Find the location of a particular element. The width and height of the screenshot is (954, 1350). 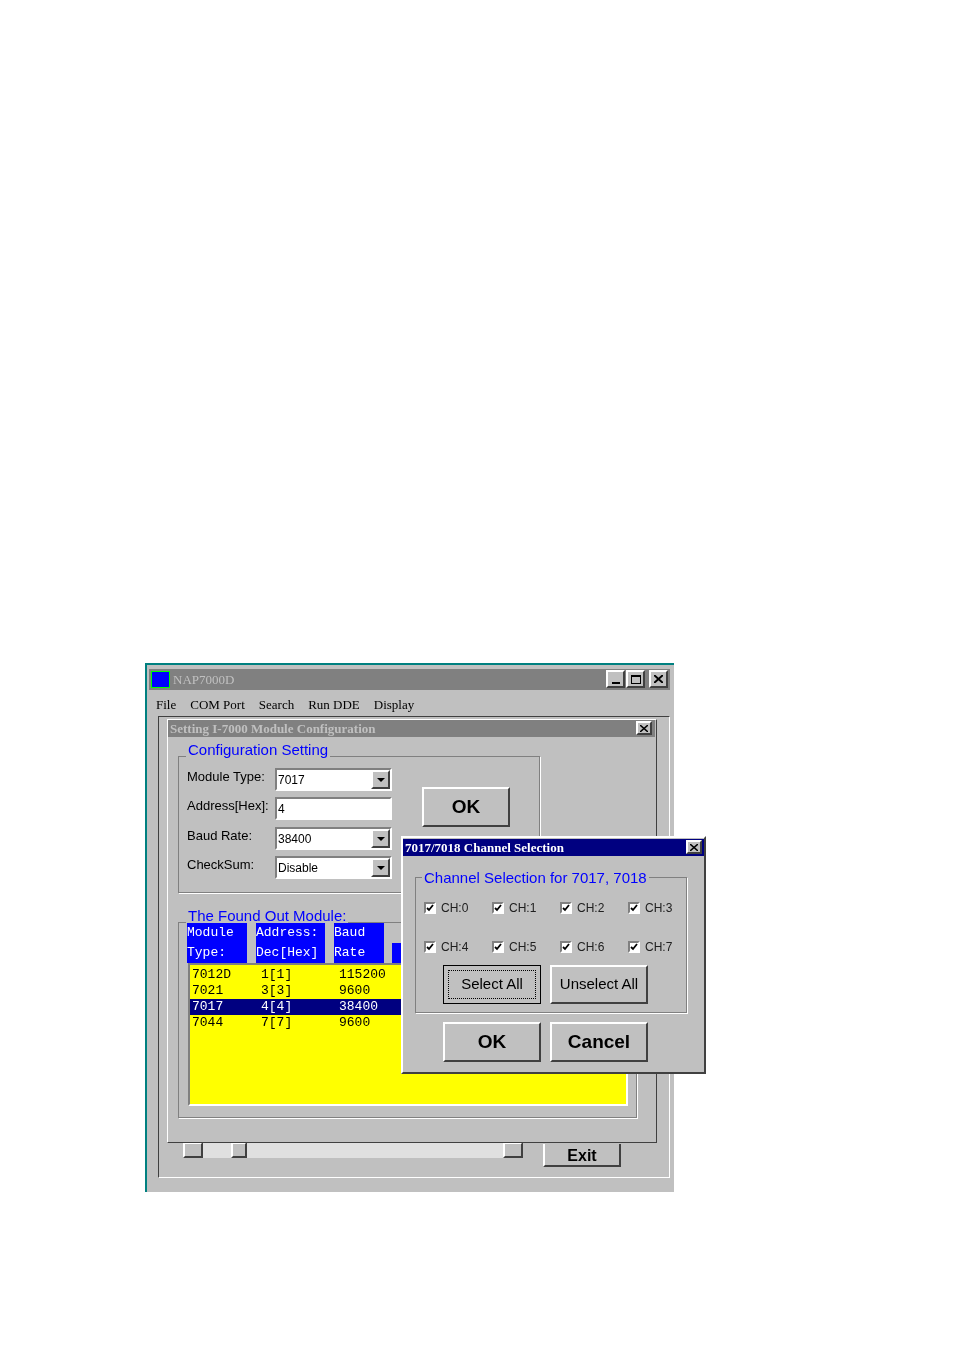

list-cell: 3[3] is located at coordinates (277, 991).